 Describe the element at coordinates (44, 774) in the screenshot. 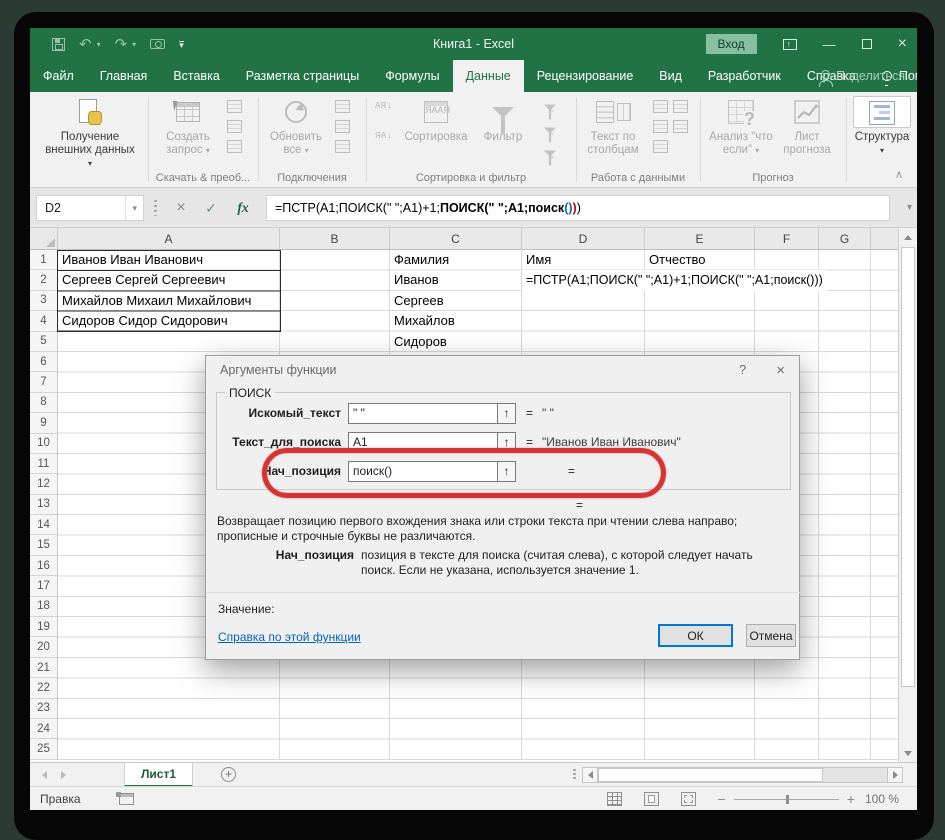

I see `prev-sheet-icon` at that location.